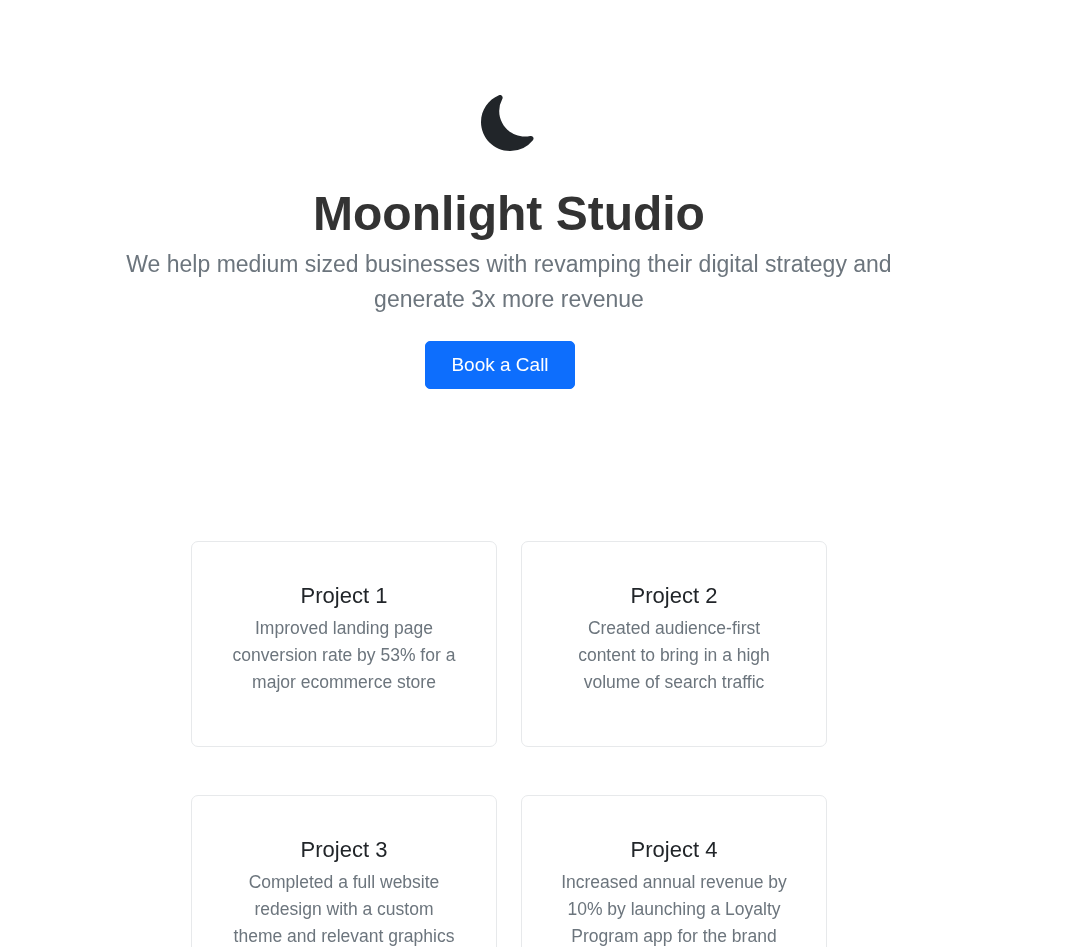 The width and height of the screenshot is (1073, 947). I want to click on project-description: Created audience-first content to bring in a high volume of search traffic, so click(674, 655).